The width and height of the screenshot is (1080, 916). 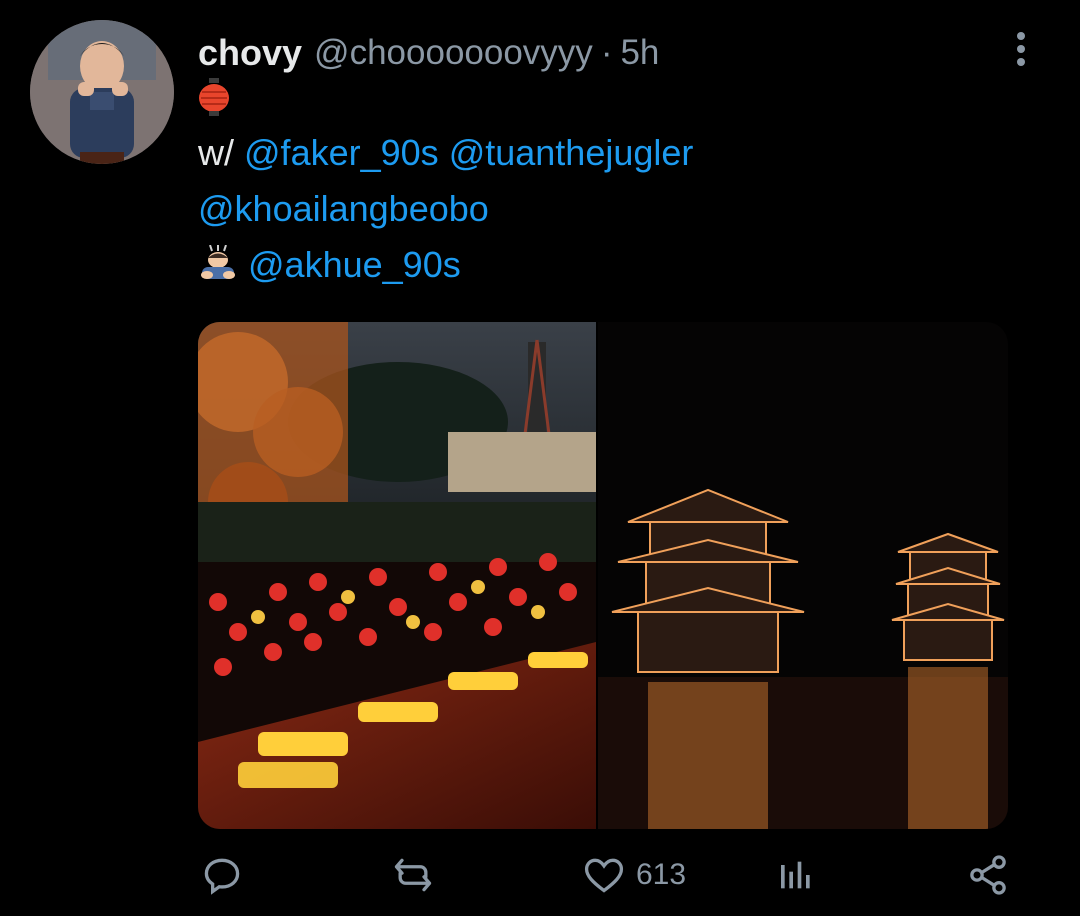 I want to click on tweet-line-1: w/ @faker_90s @tuanthejugler, so click(x=445, y=153).